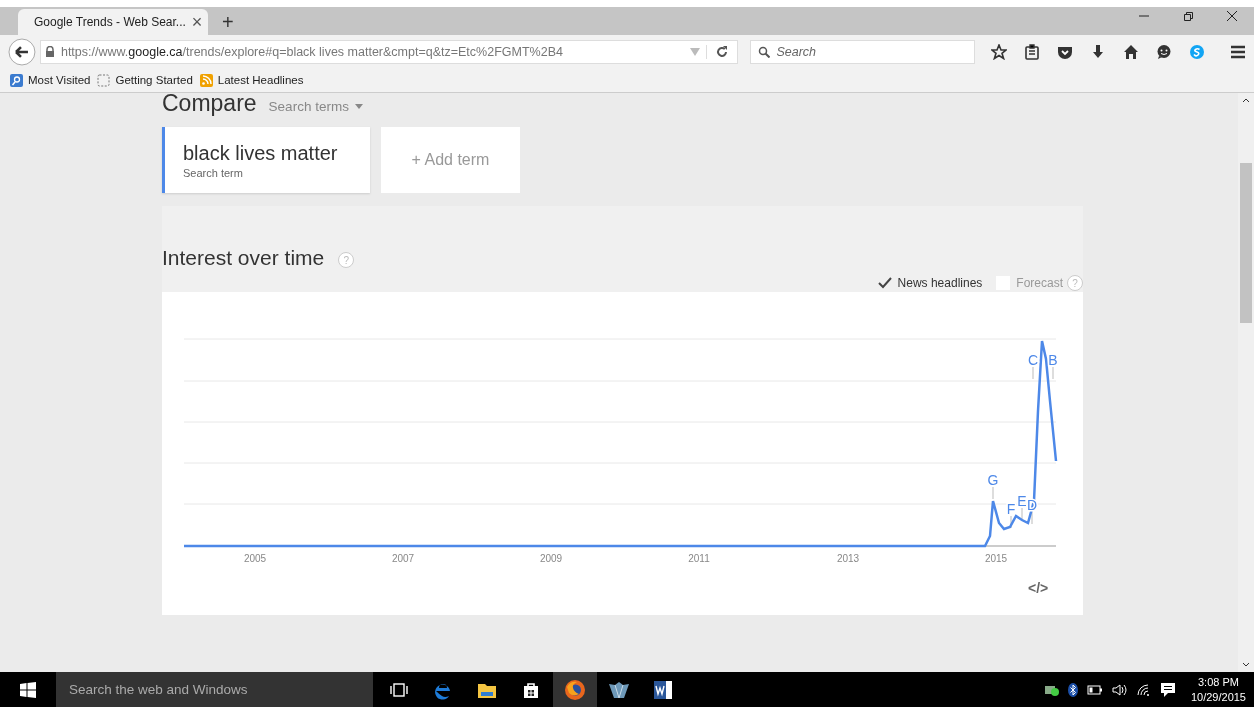  I want to click on shopping-bag-icon, so click(531, 689).